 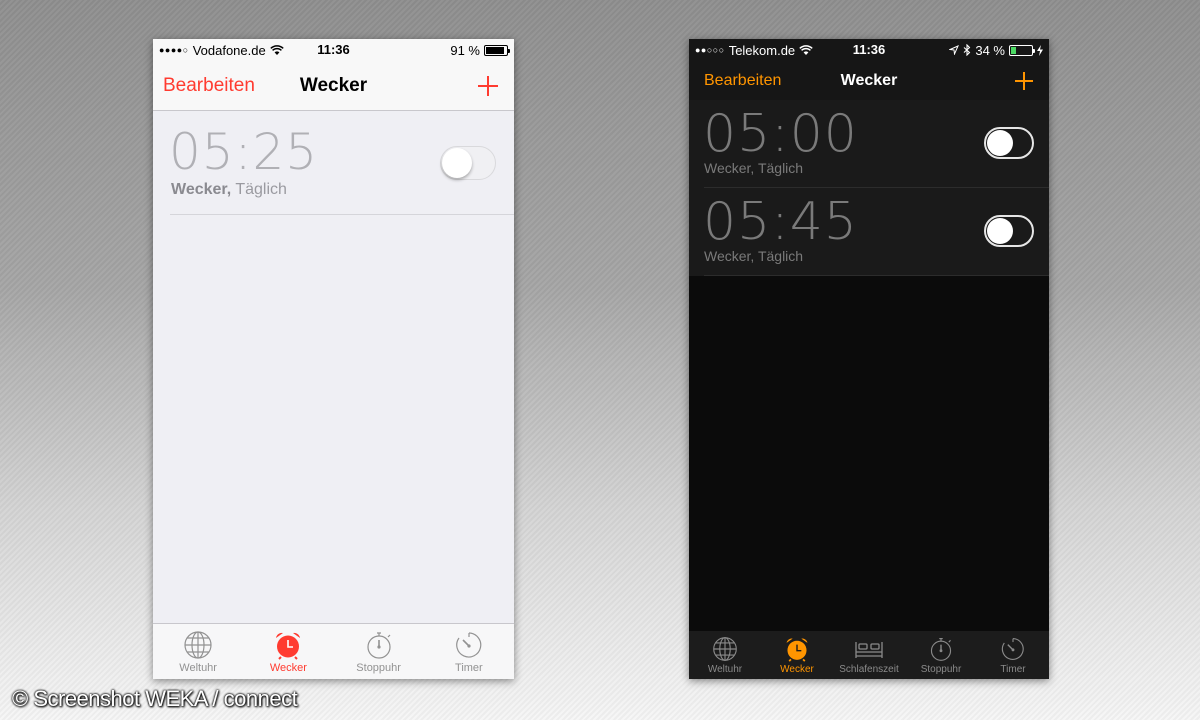 I want to click on battery-percent: 91 %, so click(x=465, y=50).